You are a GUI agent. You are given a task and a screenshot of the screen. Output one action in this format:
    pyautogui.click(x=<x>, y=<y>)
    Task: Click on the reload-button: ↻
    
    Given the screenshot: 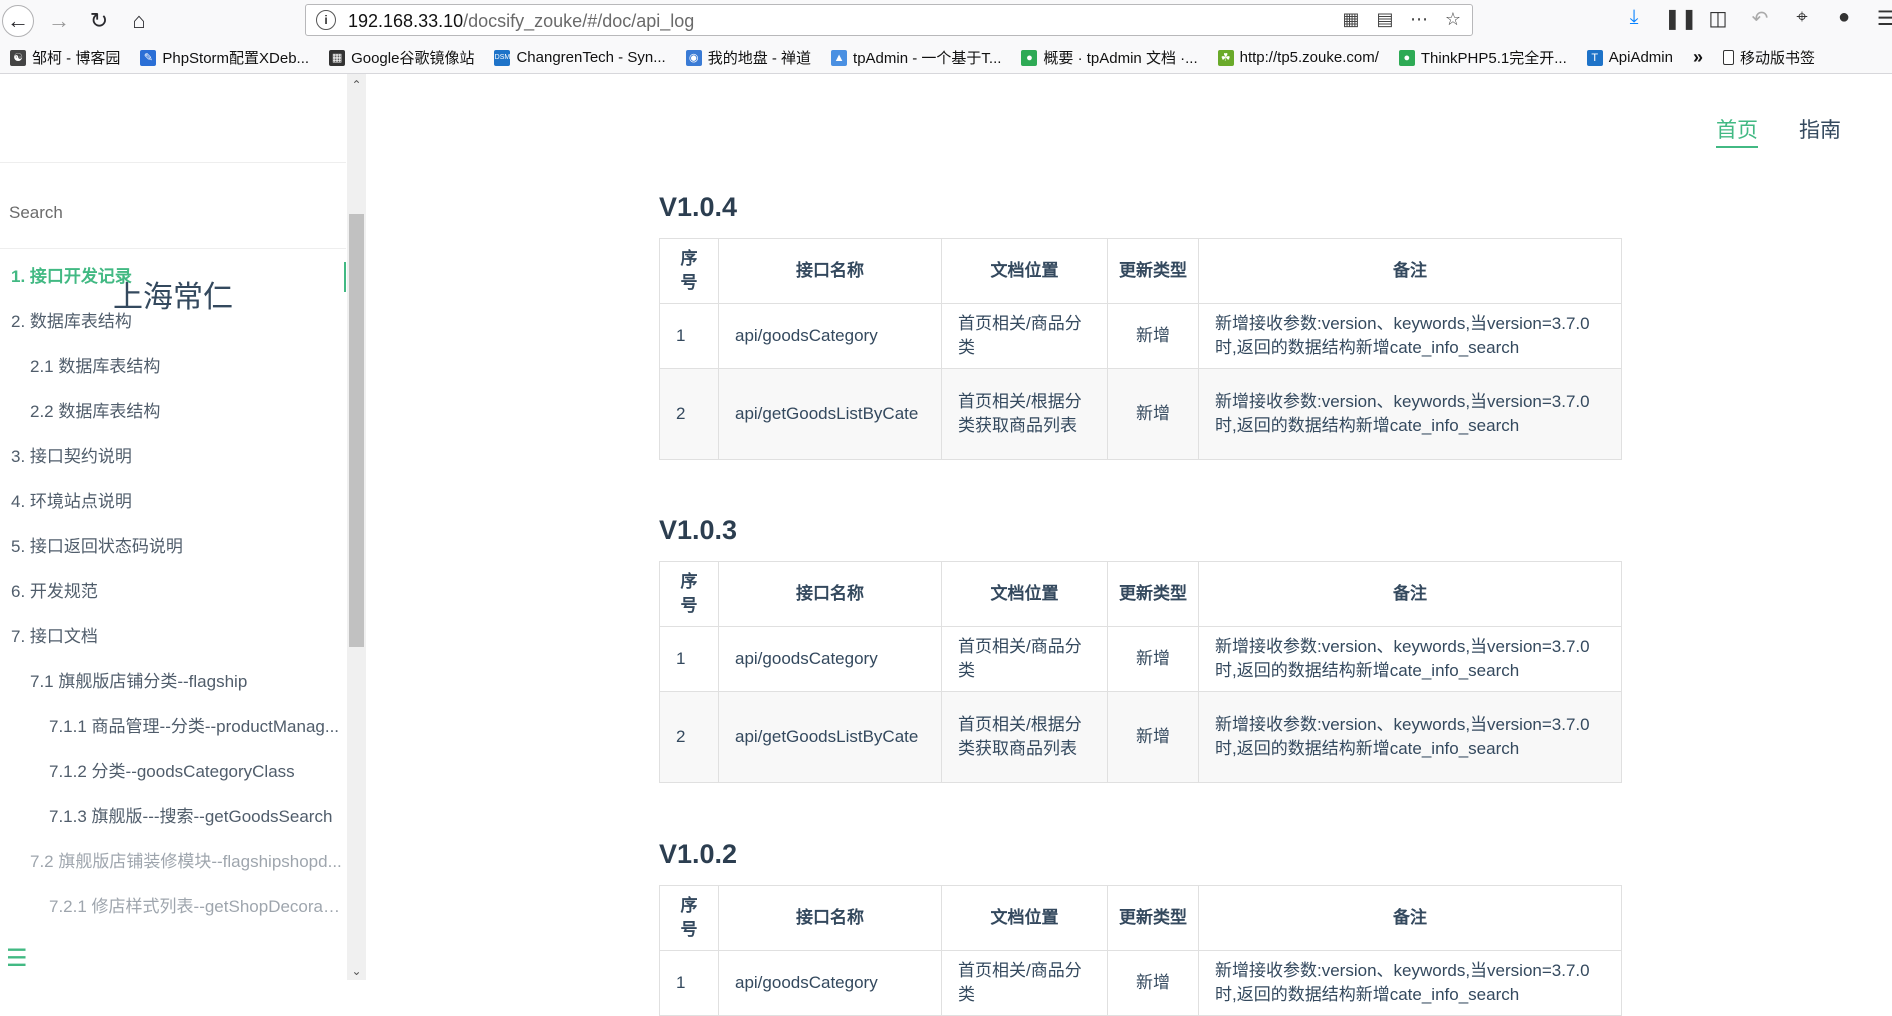 What is the action you would take?
    pyautogui.click(x=99, y=21)
    